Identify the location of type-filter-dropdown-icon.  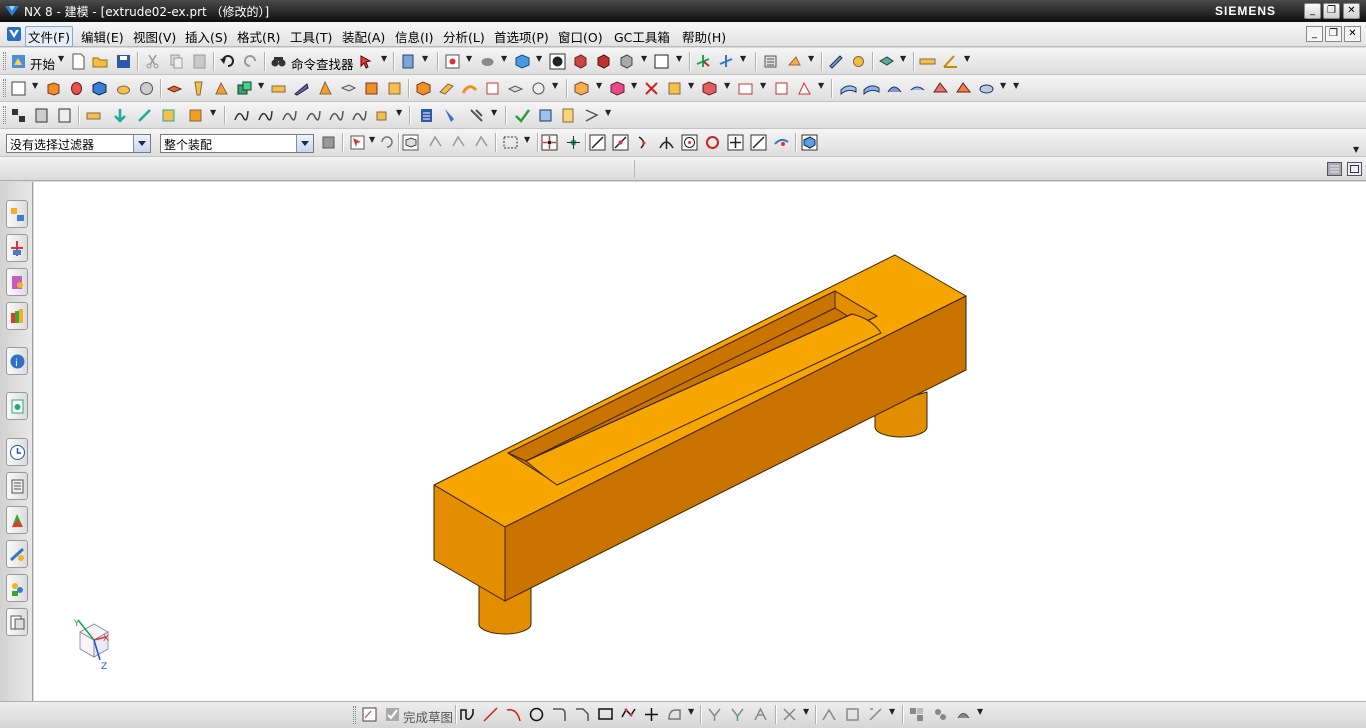
(141, 143).